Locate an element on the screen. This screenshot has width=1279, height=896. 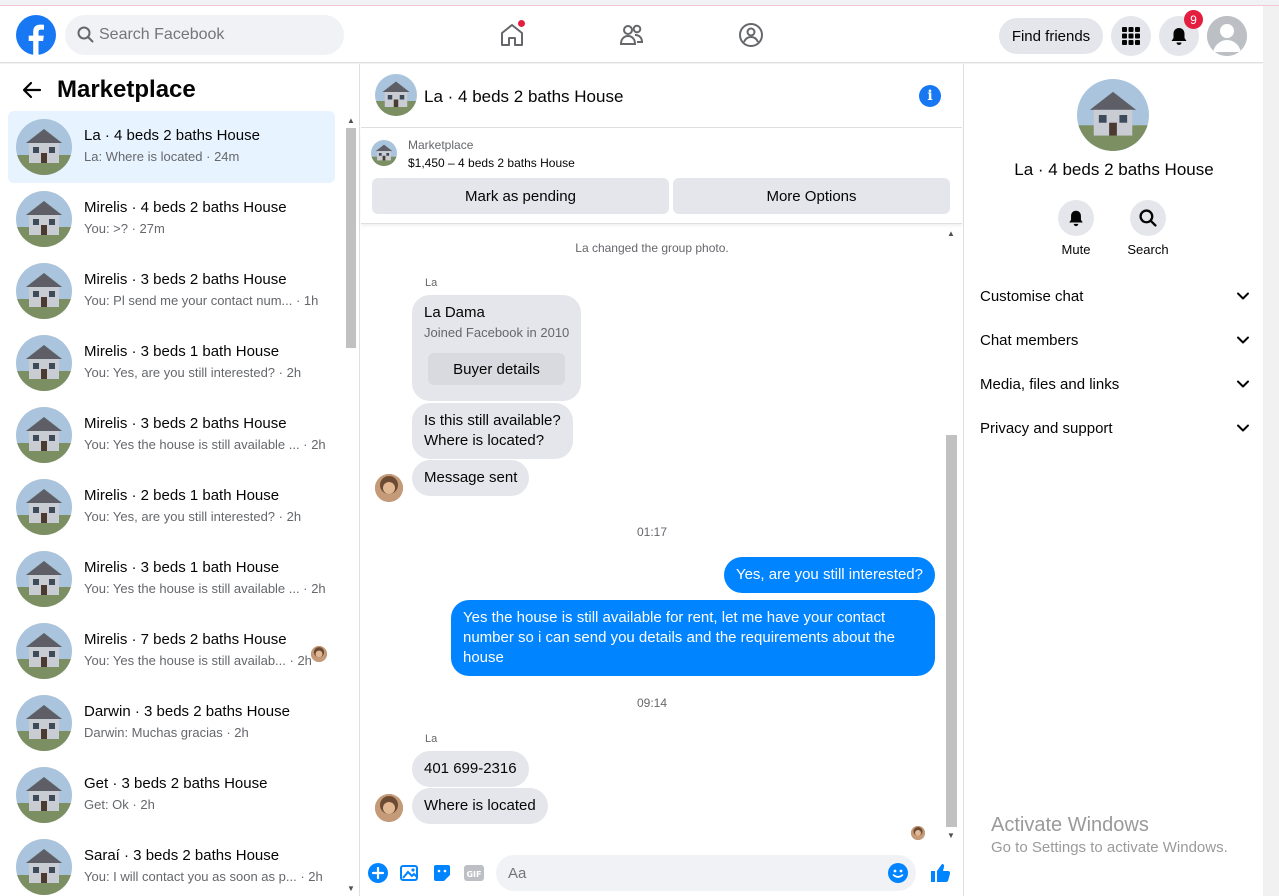
conversation-item: Get · 3 beds 2 baths House Get: Ok · 2h is located at coordinates (171, 795).